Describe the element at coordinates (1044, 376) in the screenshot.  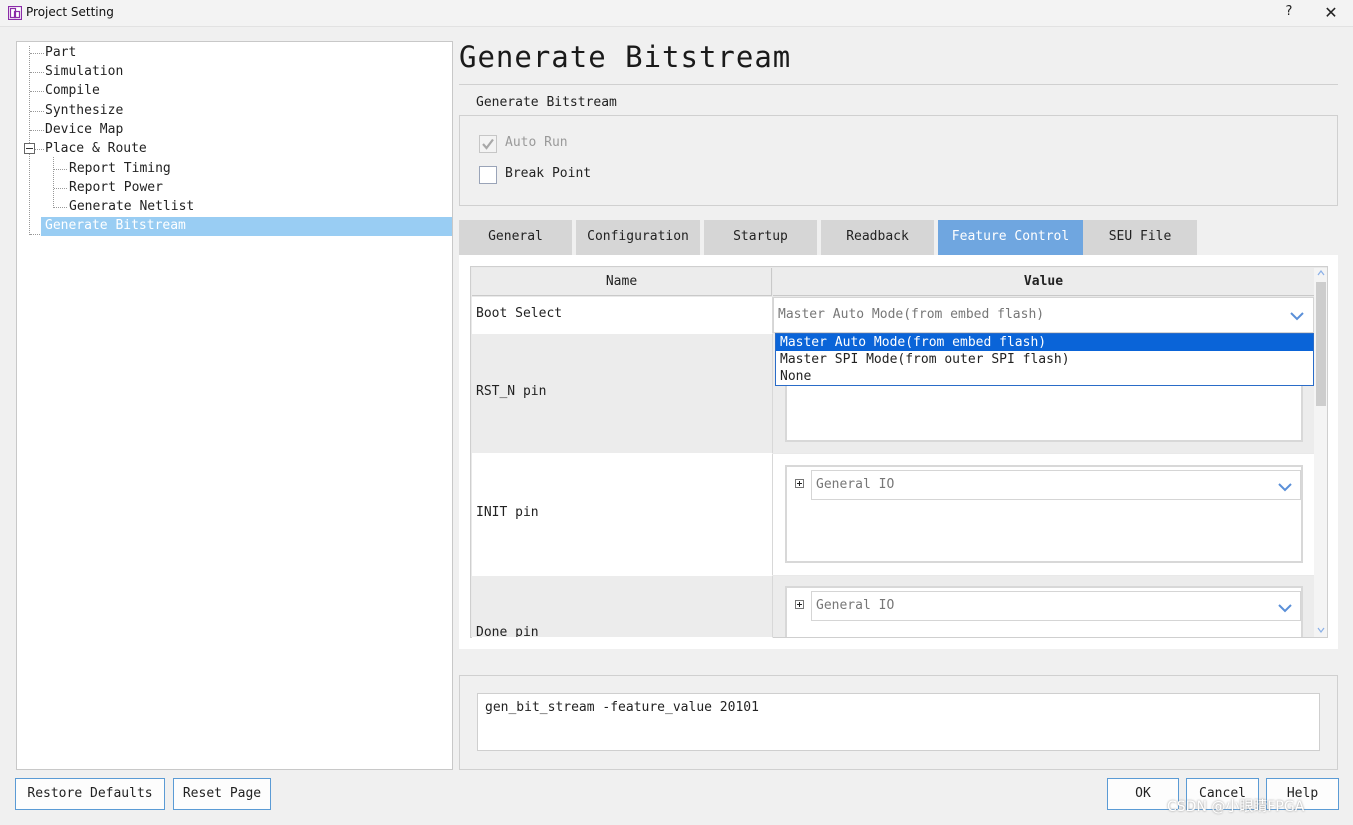
I see `dropdown-option: None` at that location.